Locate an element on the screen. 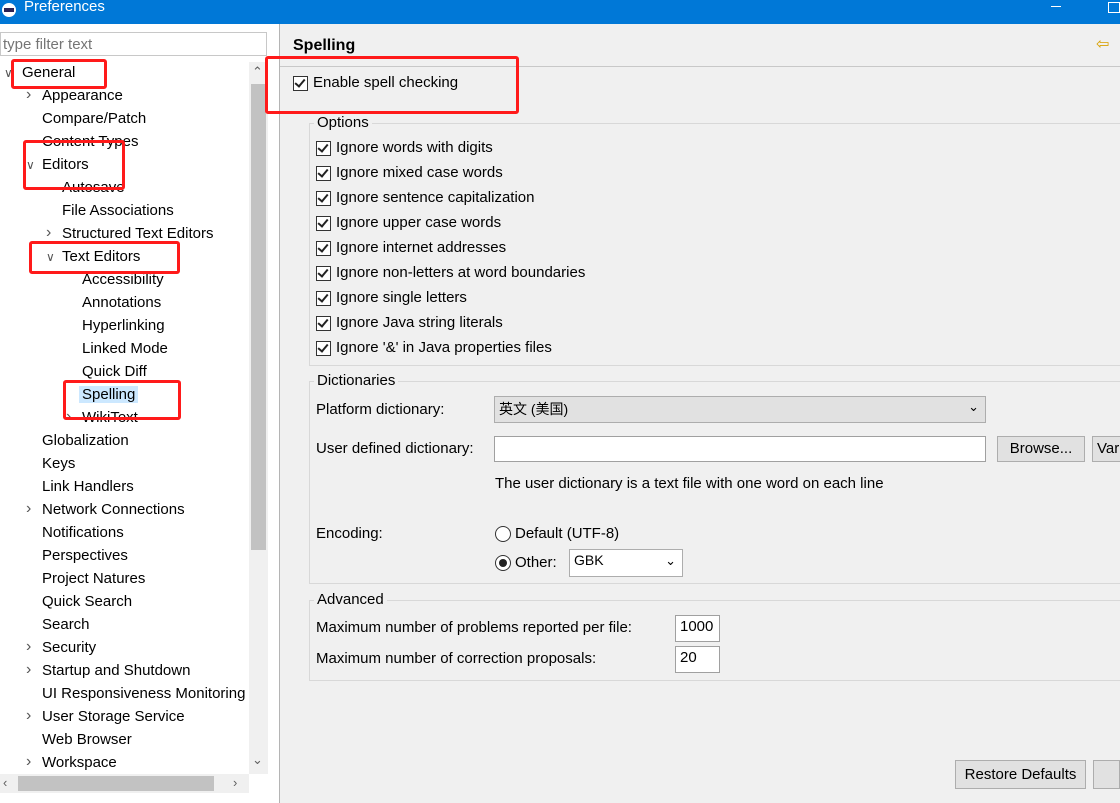 Image resolution: width=1120 pixels, height=803 pixels. back-arrow-icon: ⇦ is located at coordinates (1102, 44).